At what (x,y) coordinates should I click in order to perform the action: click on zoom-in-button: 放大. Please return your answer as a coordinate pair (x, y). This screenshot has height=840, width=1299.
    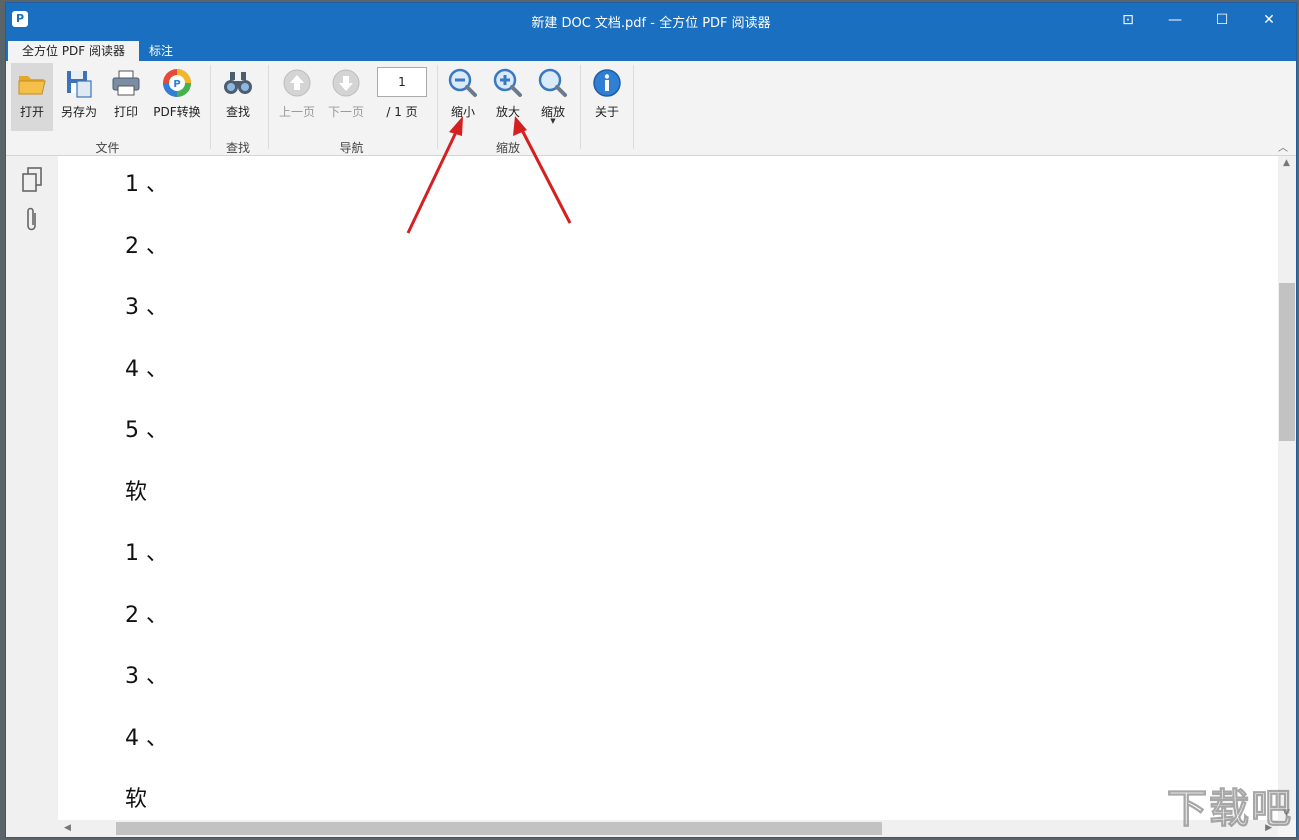
    Looking at the image, I should click on (508, 97).